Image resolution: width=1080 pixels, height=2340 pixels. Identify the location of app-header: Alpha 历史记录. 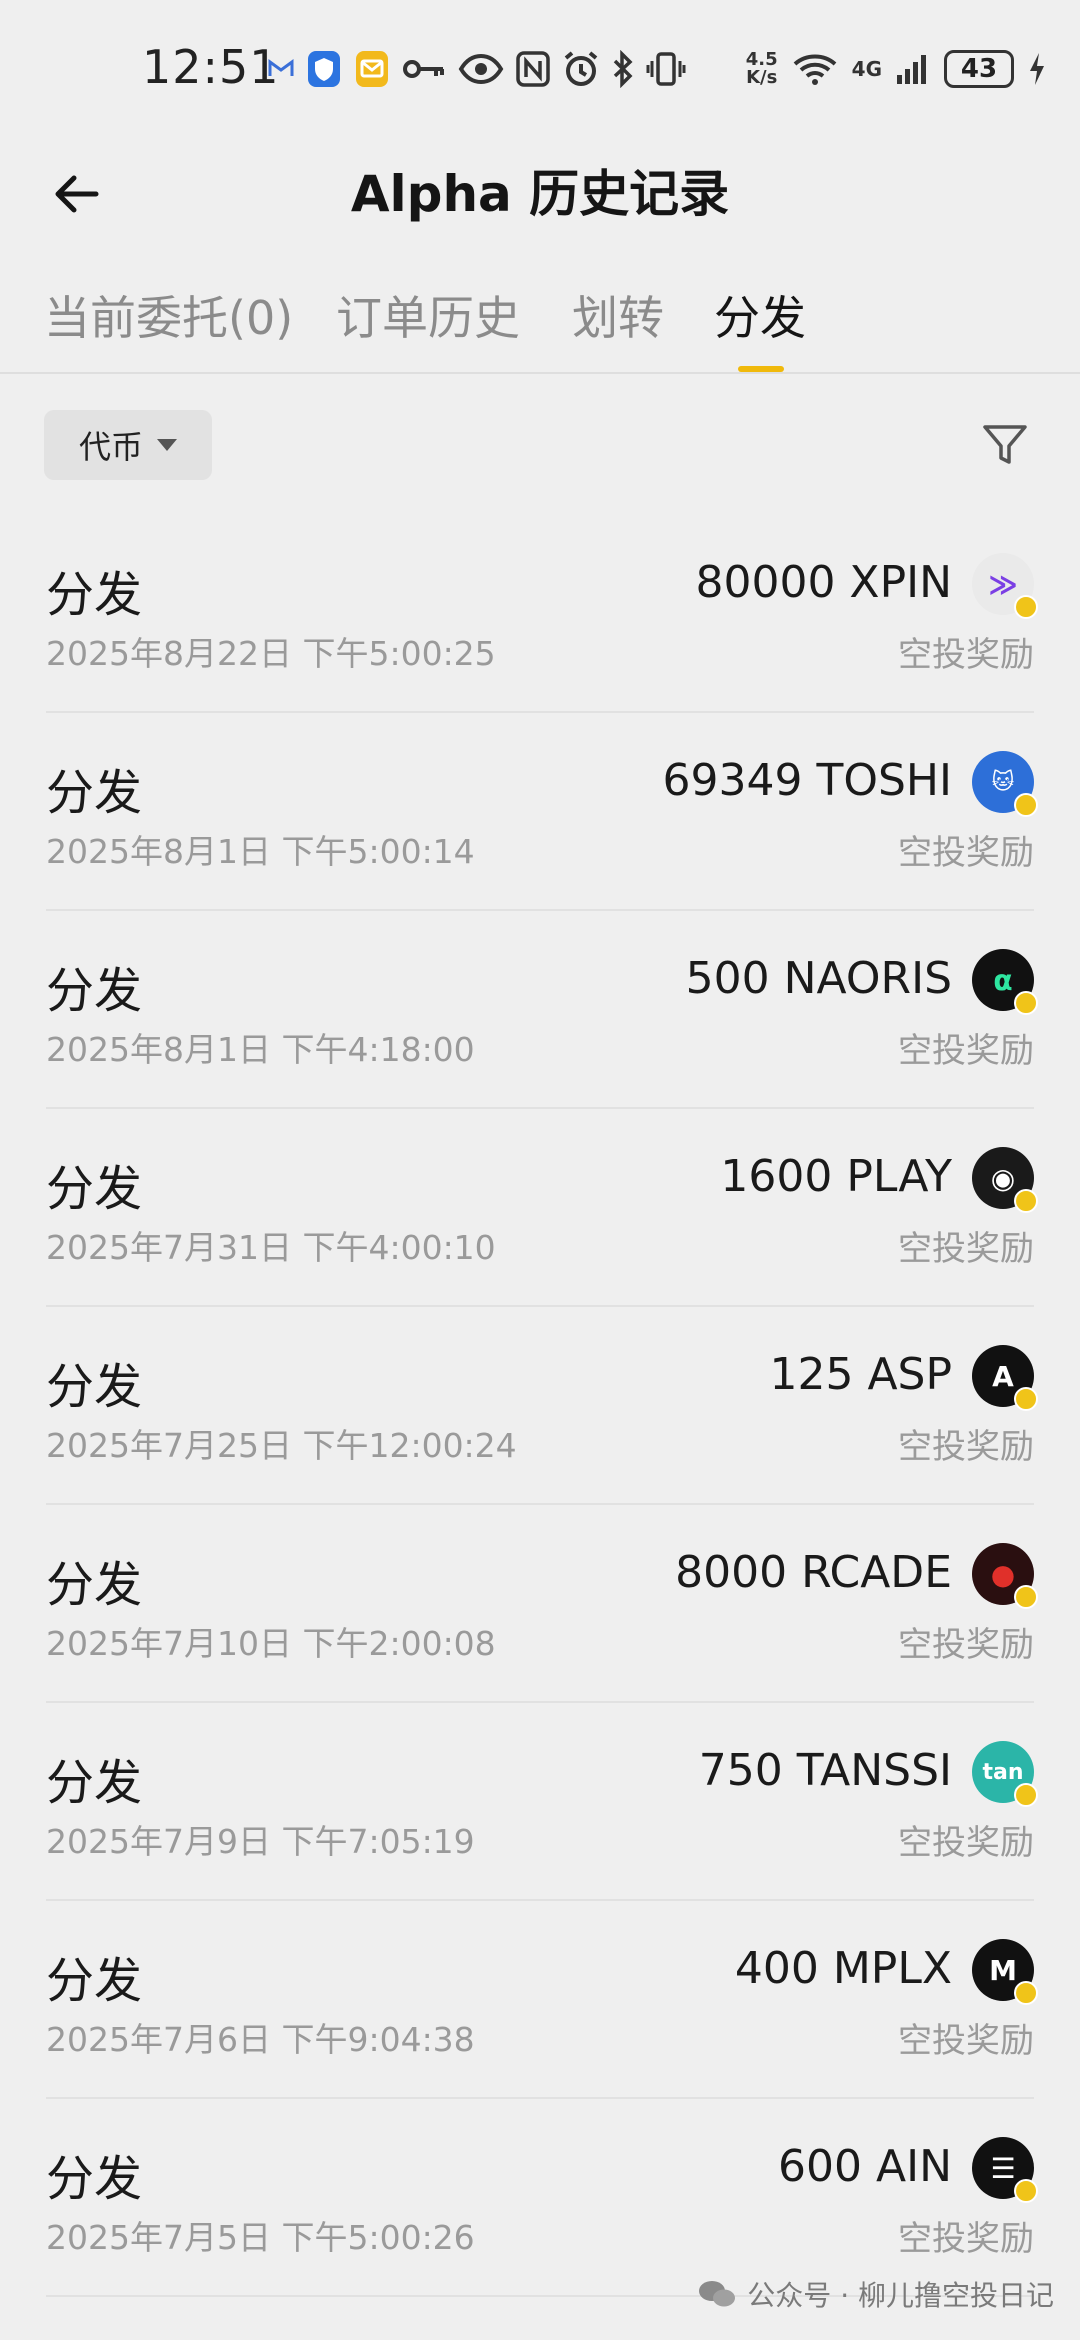
(540, 195).